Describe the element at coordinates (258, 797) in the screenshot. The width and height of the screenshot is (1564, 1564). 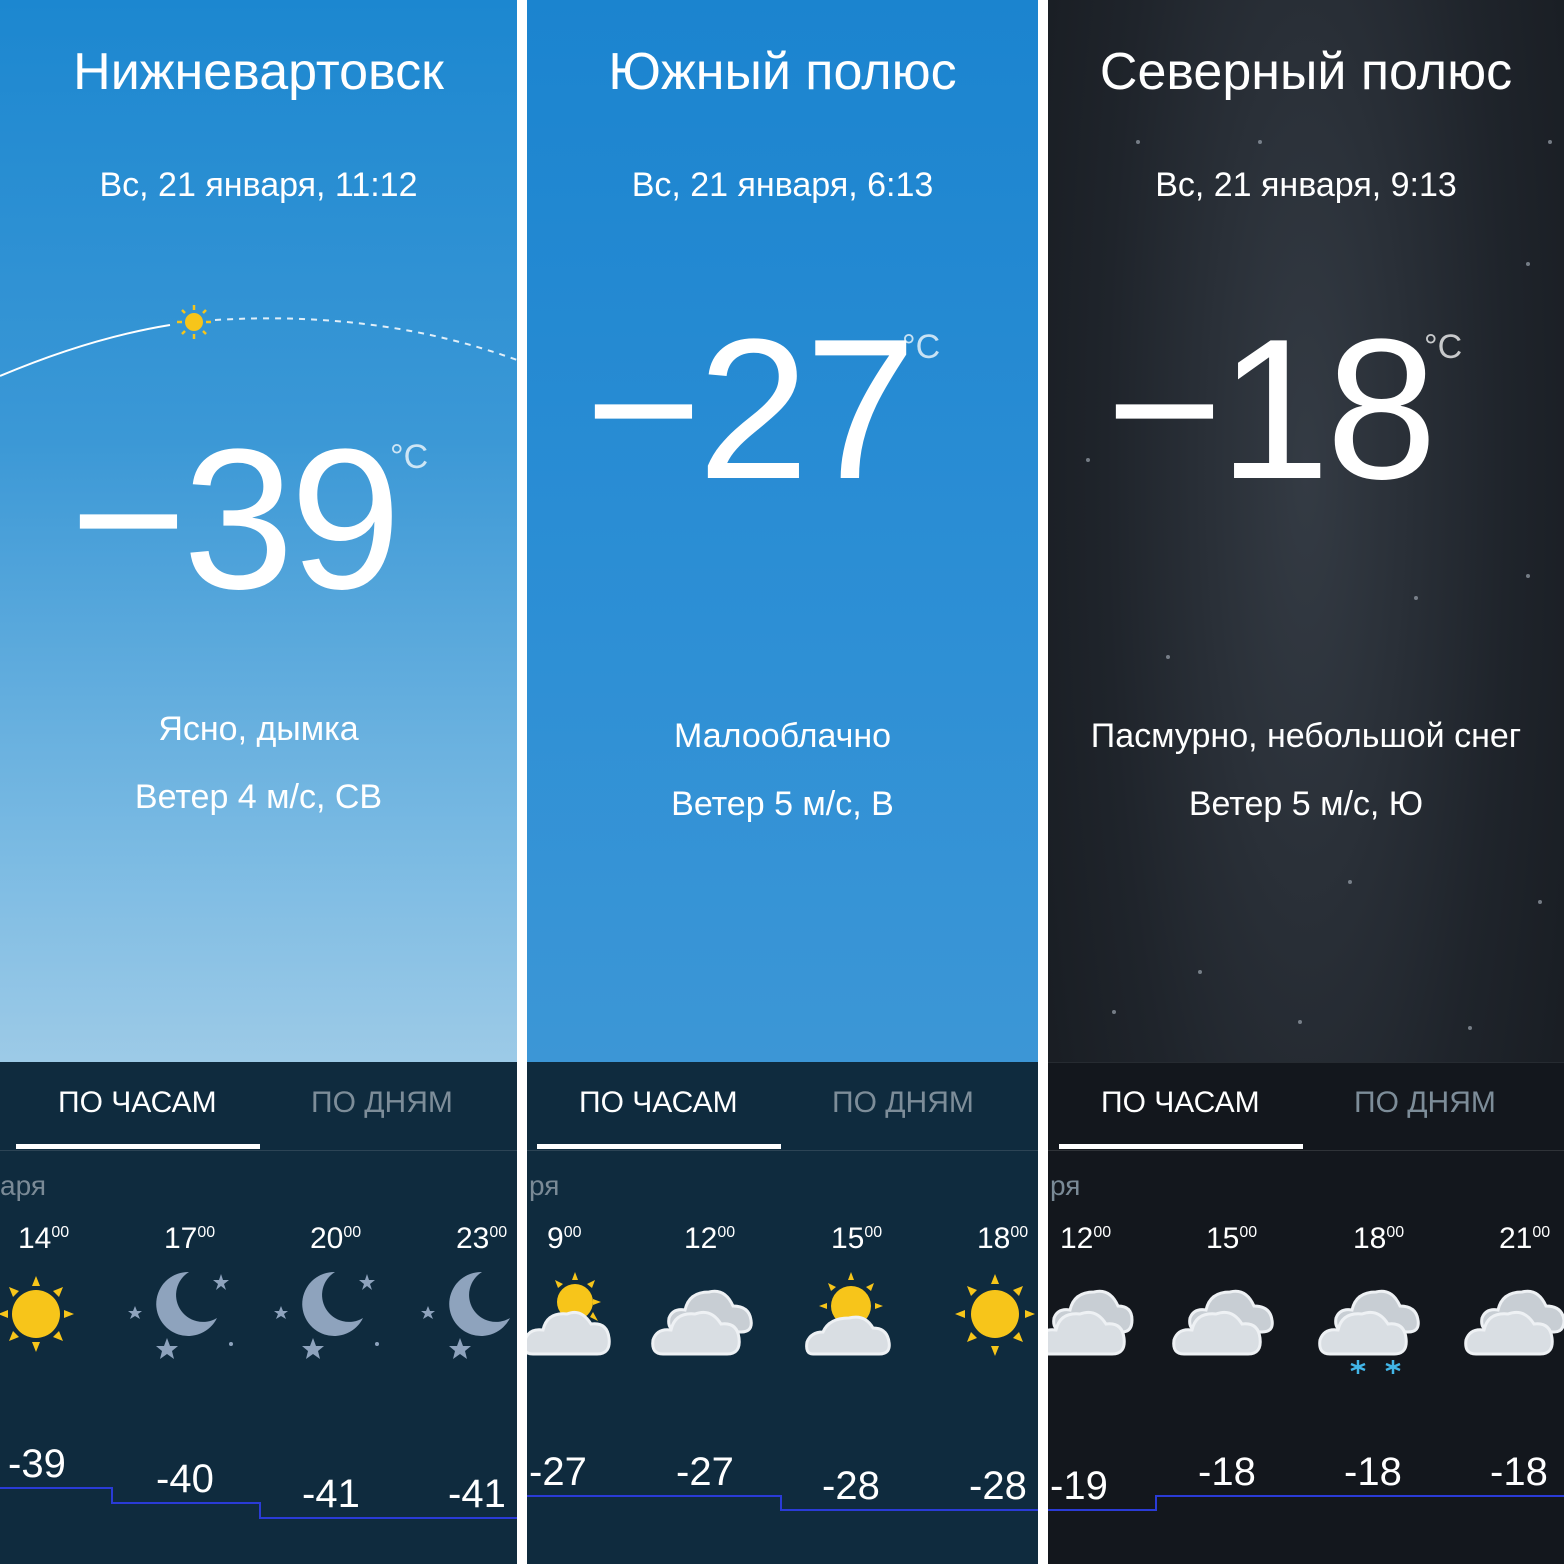
I see `wind-info: Ветер 4 м/с, СВ` at that location.